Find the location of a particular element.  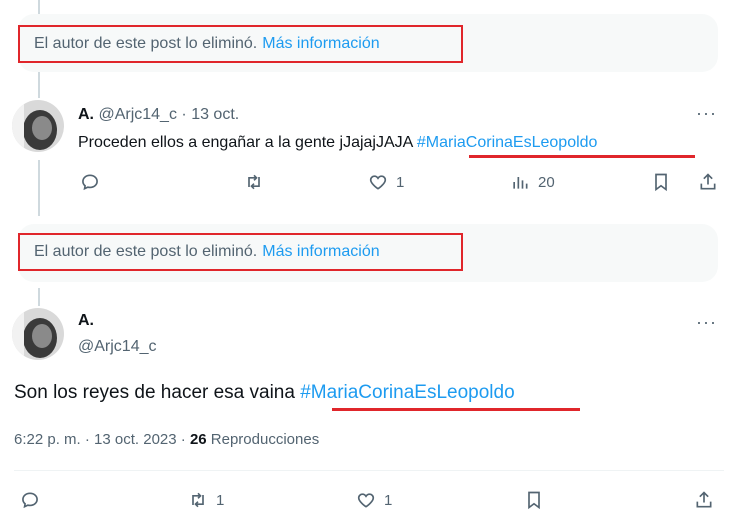

repost-button: 1 is located at coordinates (206, 500).